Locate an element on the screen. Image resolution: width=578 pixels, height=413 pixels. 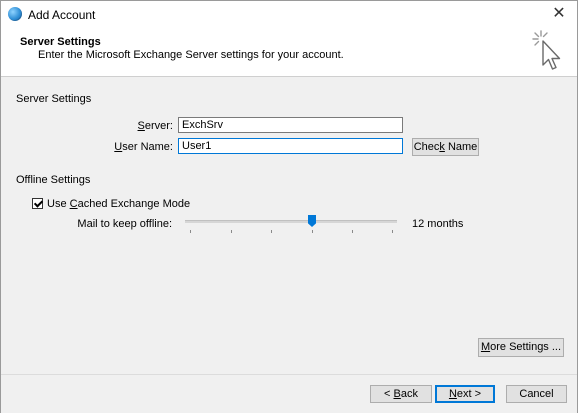
slider-value-text: 12 months is located at coordinates (438, 224).